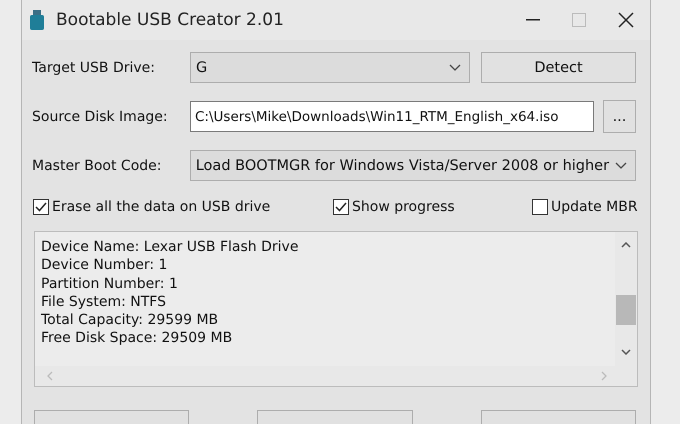 This screenshot has height=424, width=680. What do you see at coordinates (104, 302) in the screenshot?
I see `log-line: File System: NTFS` at bounding box center [104, 302].